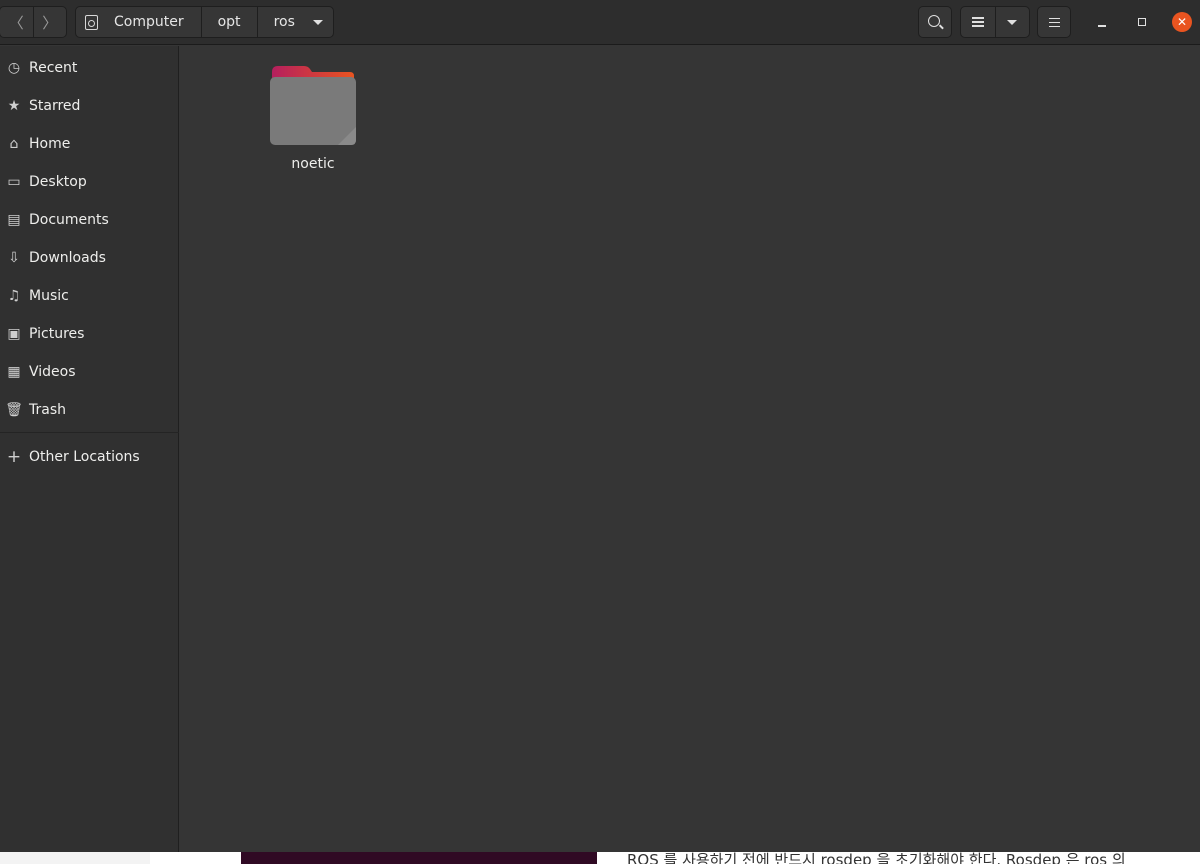  What do you see at coordinates (1102, 26) in the screenshot?
I see `minimize-icon` at bounding box center [1102, 26].